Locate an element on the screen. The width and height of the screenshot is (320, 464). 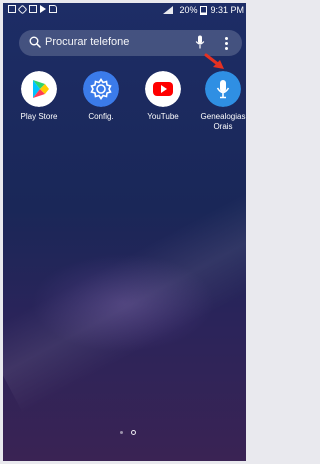
youtube-icon is located at coordinates (163, 89).